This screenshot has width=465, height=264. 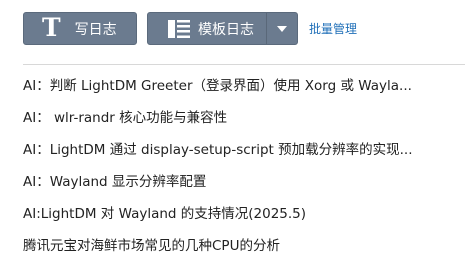 I want to click on divider, so click(x=244, y=64).